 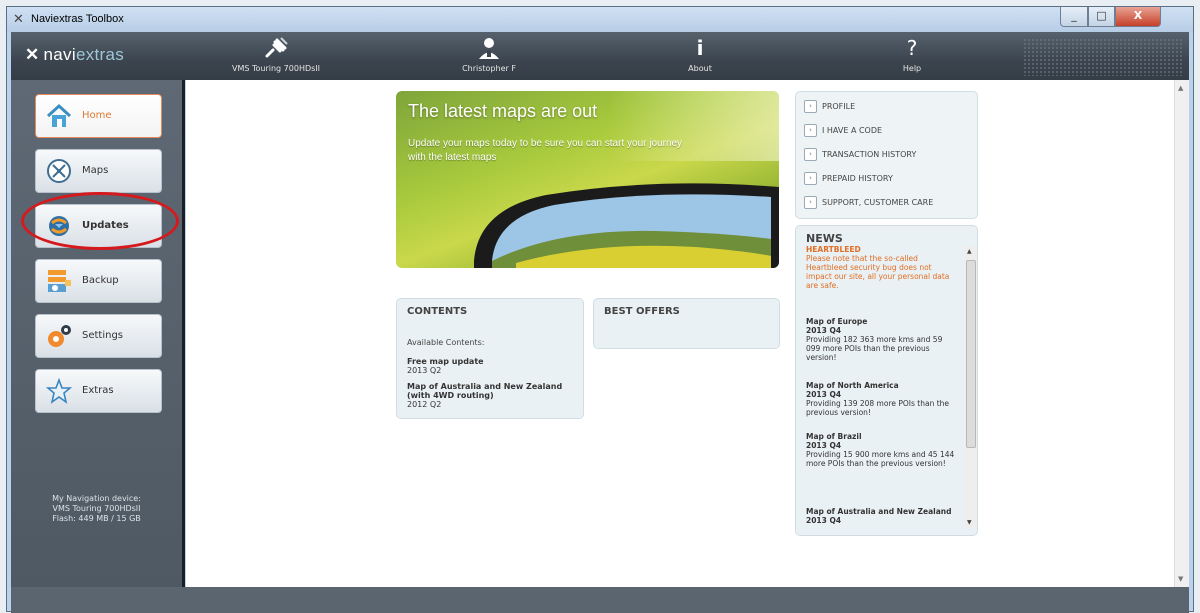 I want to click on device-storage: Flash: 449 MB / 15 GB, so click(x=96, y=518).